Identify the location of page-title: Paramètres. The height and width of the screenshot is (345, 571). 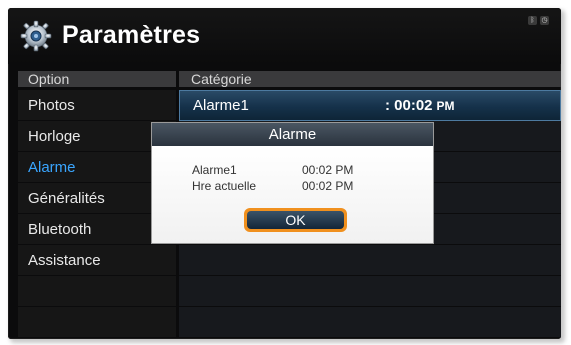
(131, 35).